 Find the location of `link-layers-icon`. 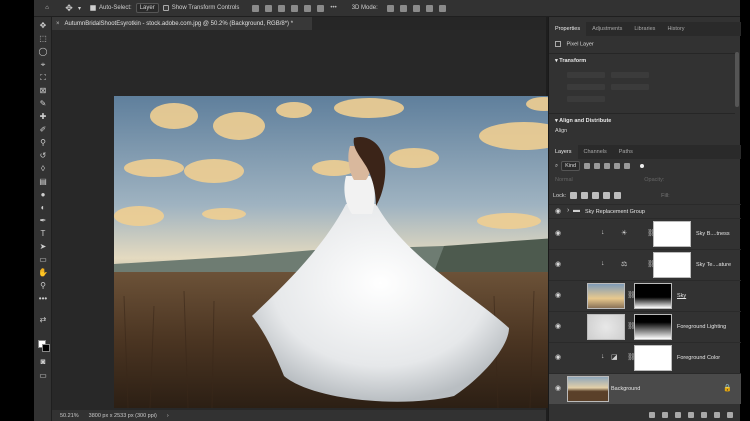

link-layers-icon is located at coordinates (652, 415).